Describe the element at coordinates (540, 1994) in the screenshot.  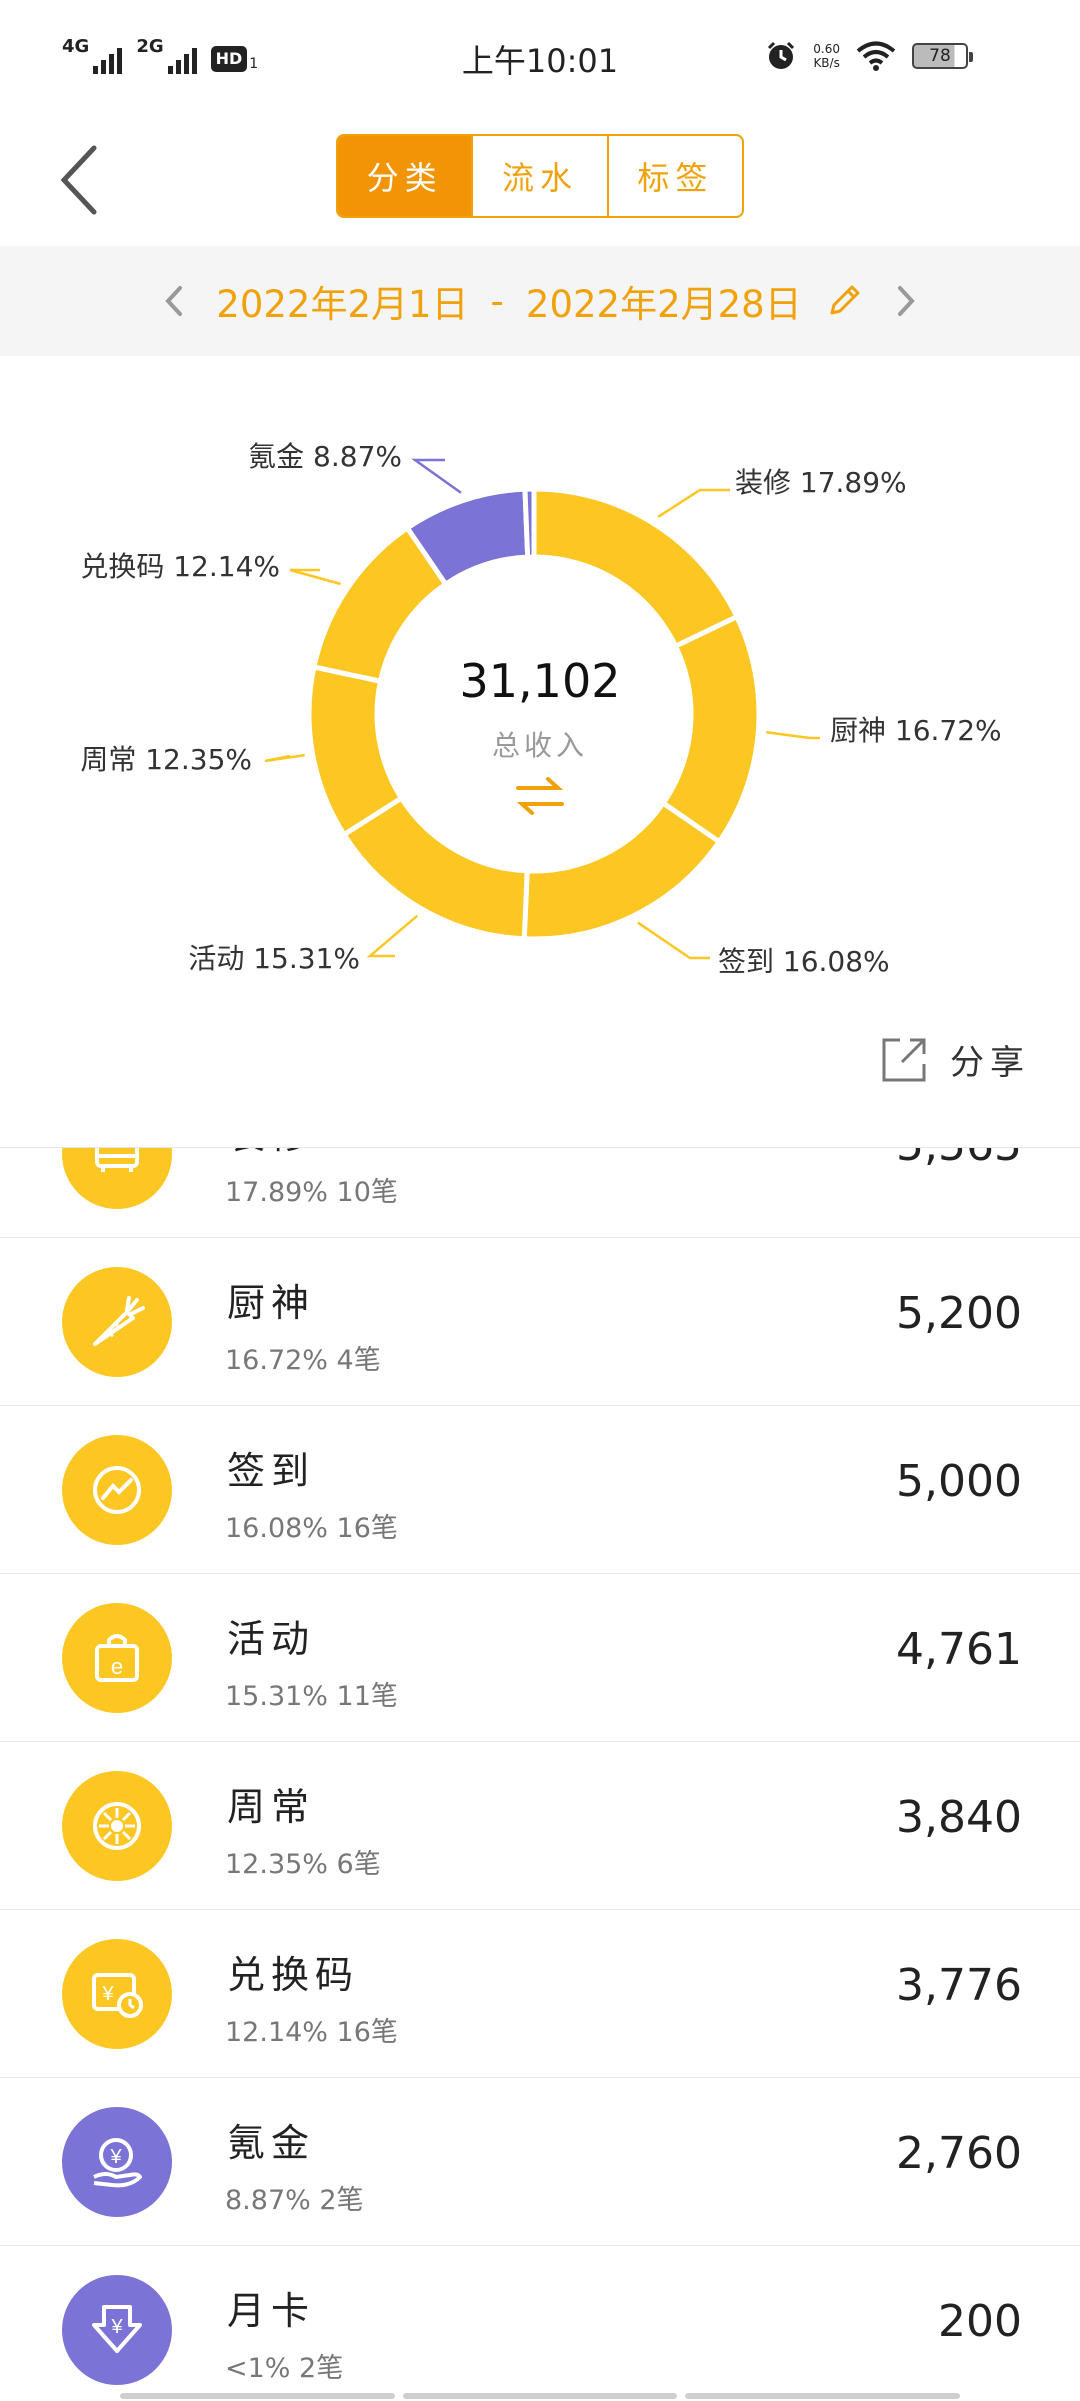
I see `list-item: ¥ 兑换码 12.14% 16笔 3,776` at that location.